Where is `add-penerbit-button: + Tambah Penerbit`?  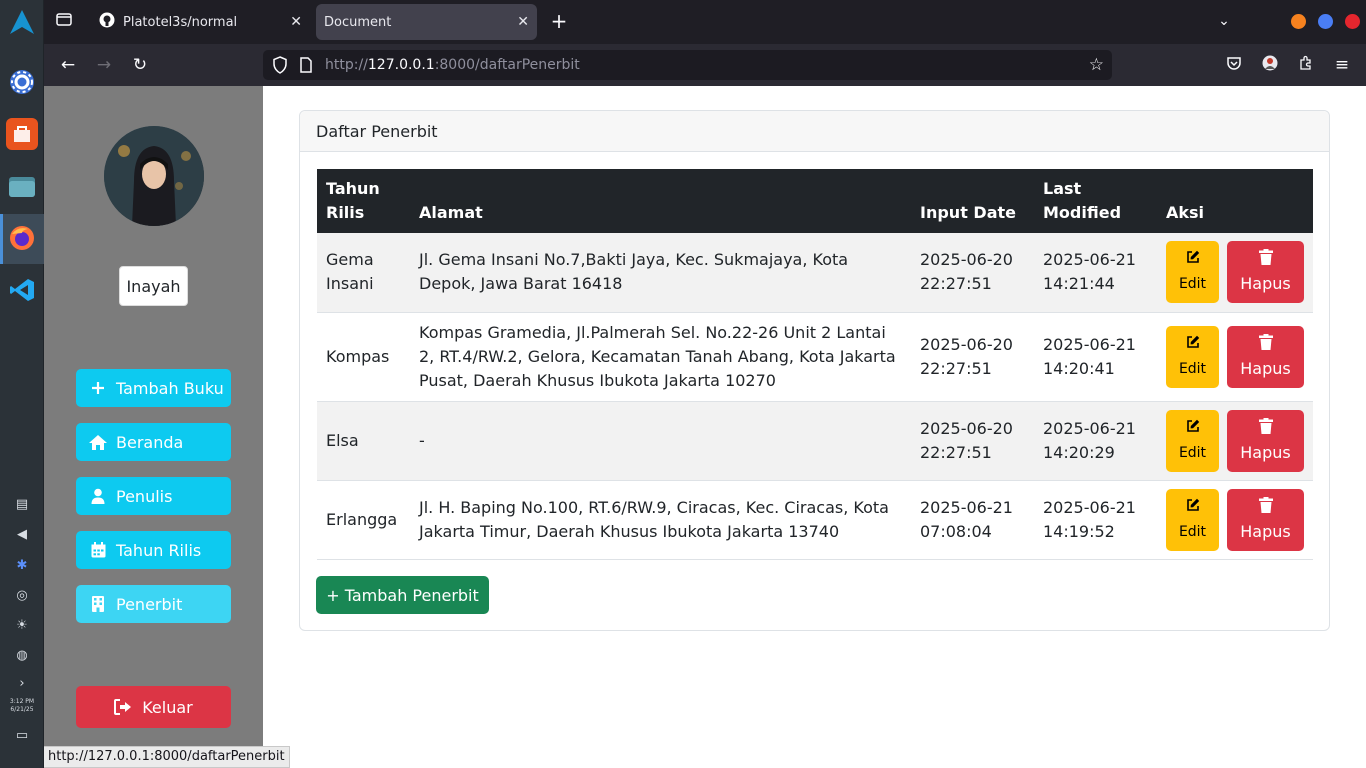 add-penerbit-button: + Tambah Penerbit is located at coordinates (402, 595).